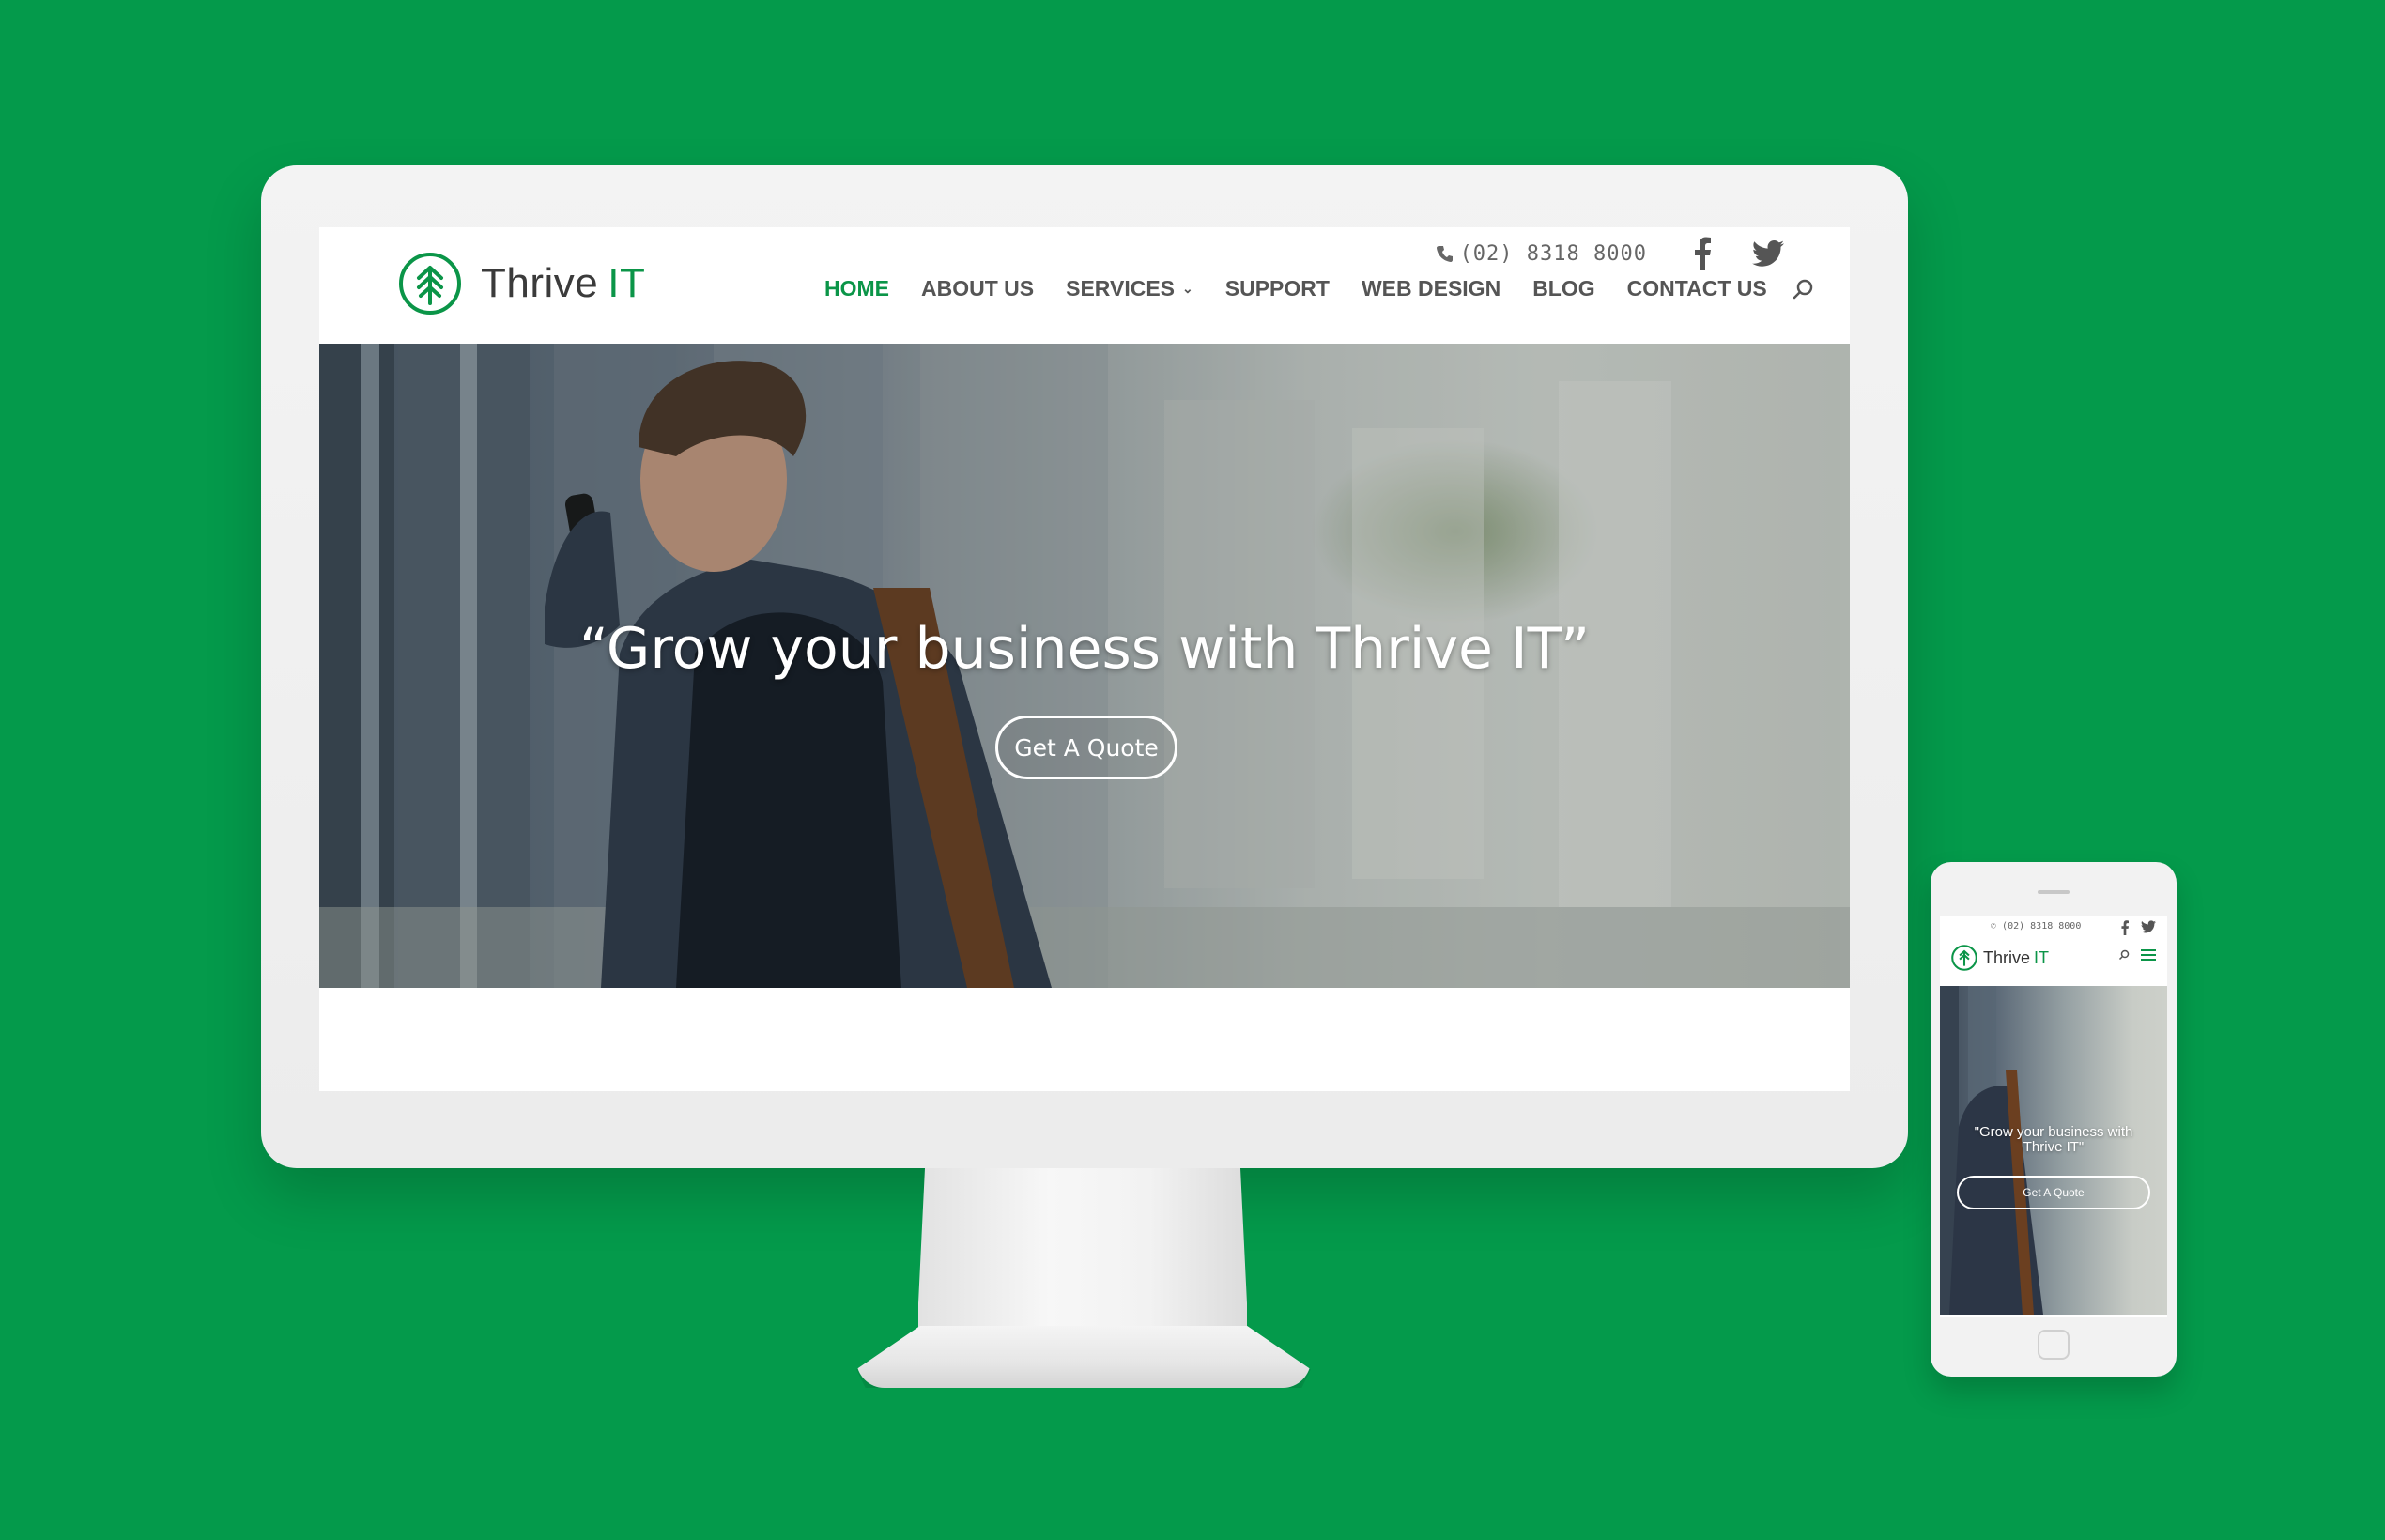  I want to click on nav-services-label: SERVICES, so click(1121, 288).